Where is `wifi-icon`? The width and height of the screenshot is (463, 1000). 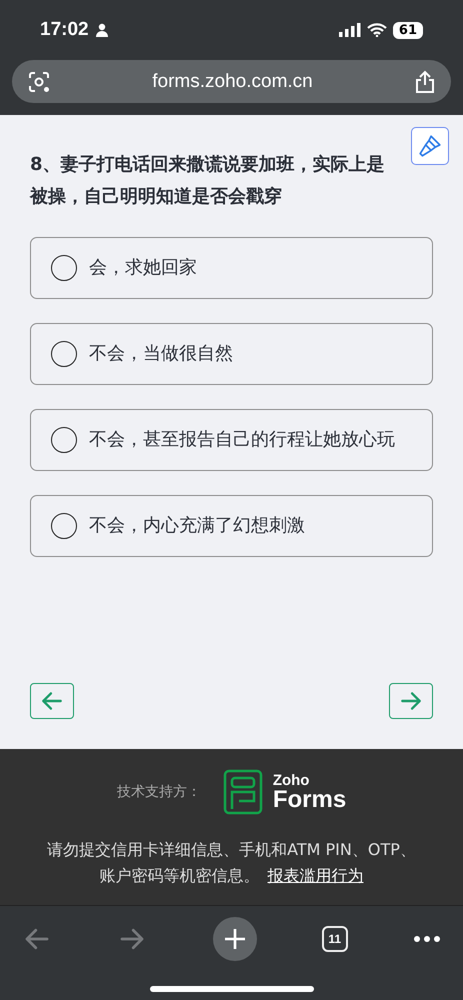
wifi-icon is located at coordinates (376, 30).